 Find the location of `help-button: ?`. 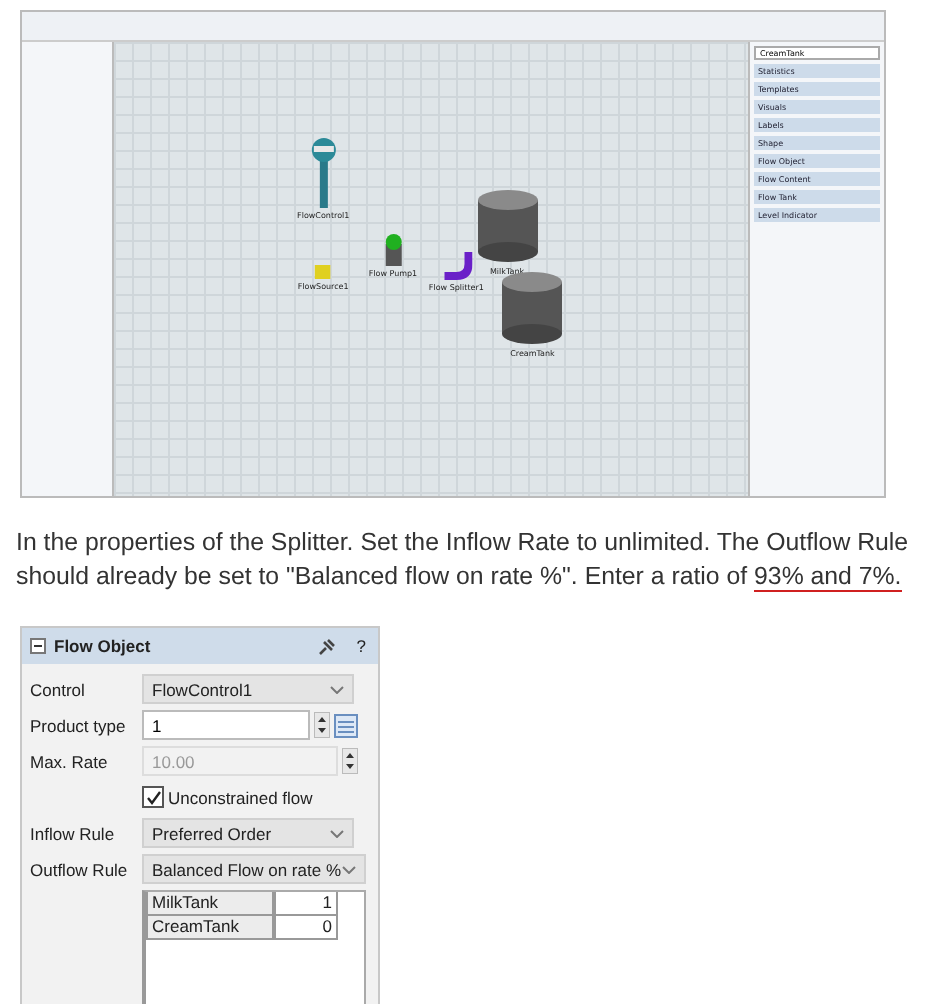

help-button: ? is located at coordinates (361, 646).